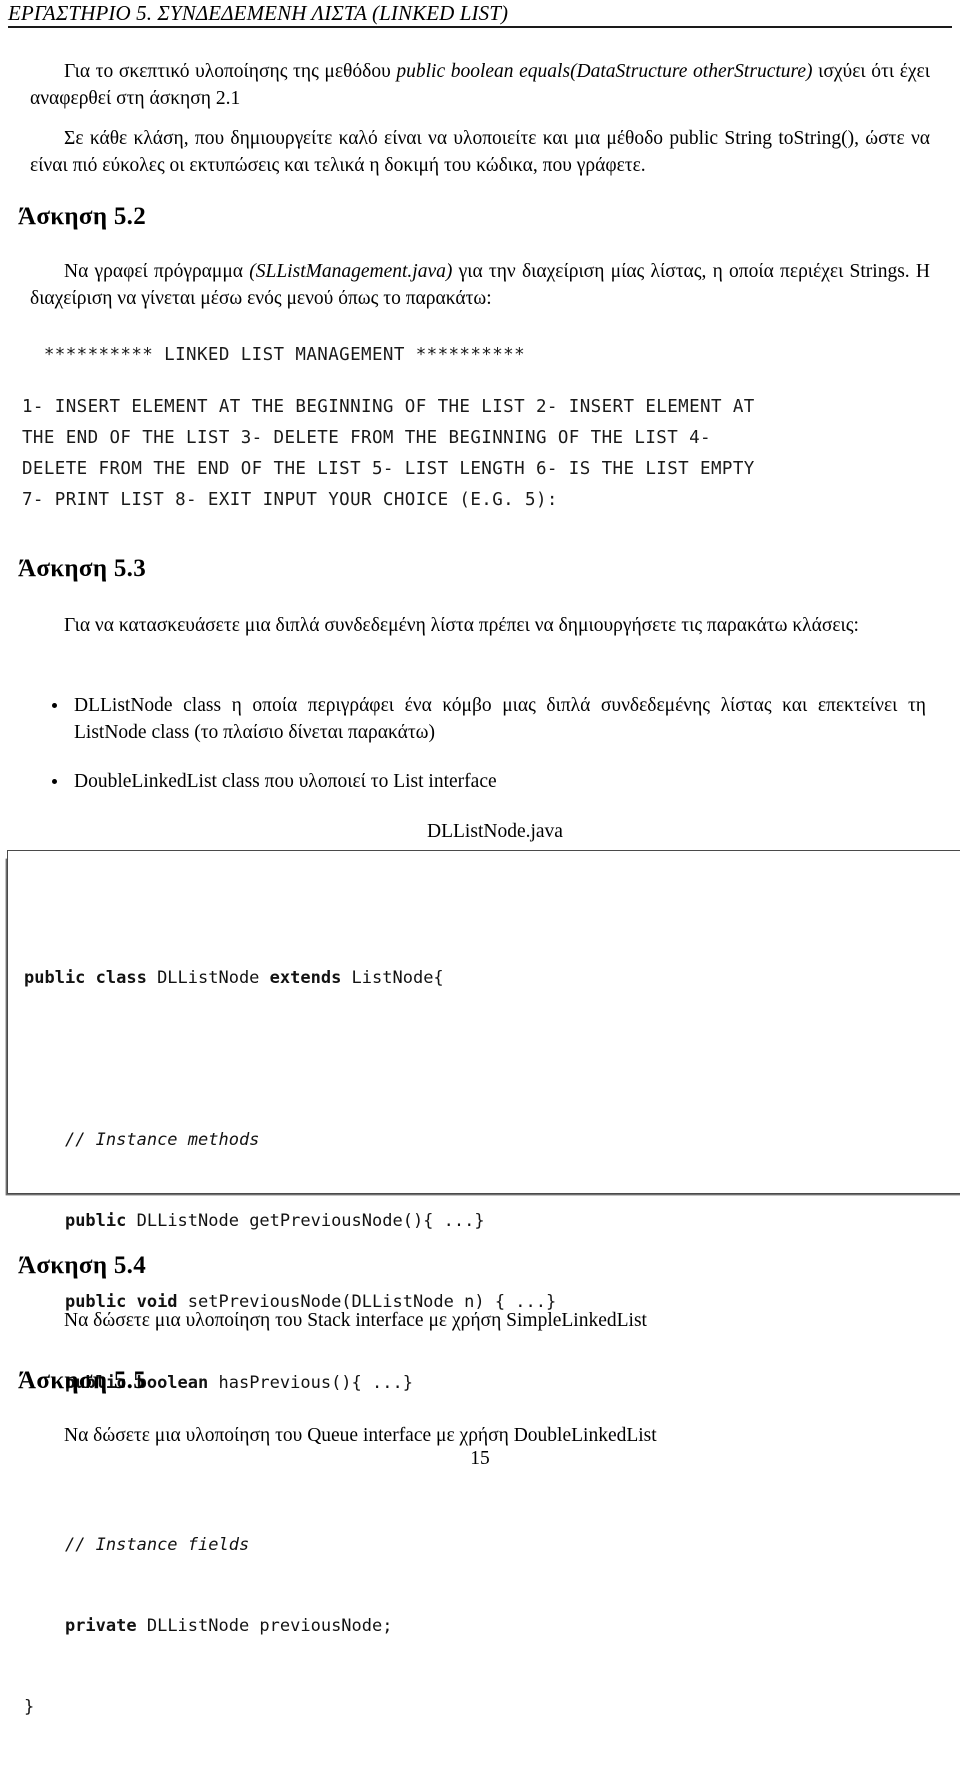  Describe the element at coordinates (305, 1221) in the screenshot. I see `code-method-signature: DLListNode getPreviousNode(){ ...}` at that location.